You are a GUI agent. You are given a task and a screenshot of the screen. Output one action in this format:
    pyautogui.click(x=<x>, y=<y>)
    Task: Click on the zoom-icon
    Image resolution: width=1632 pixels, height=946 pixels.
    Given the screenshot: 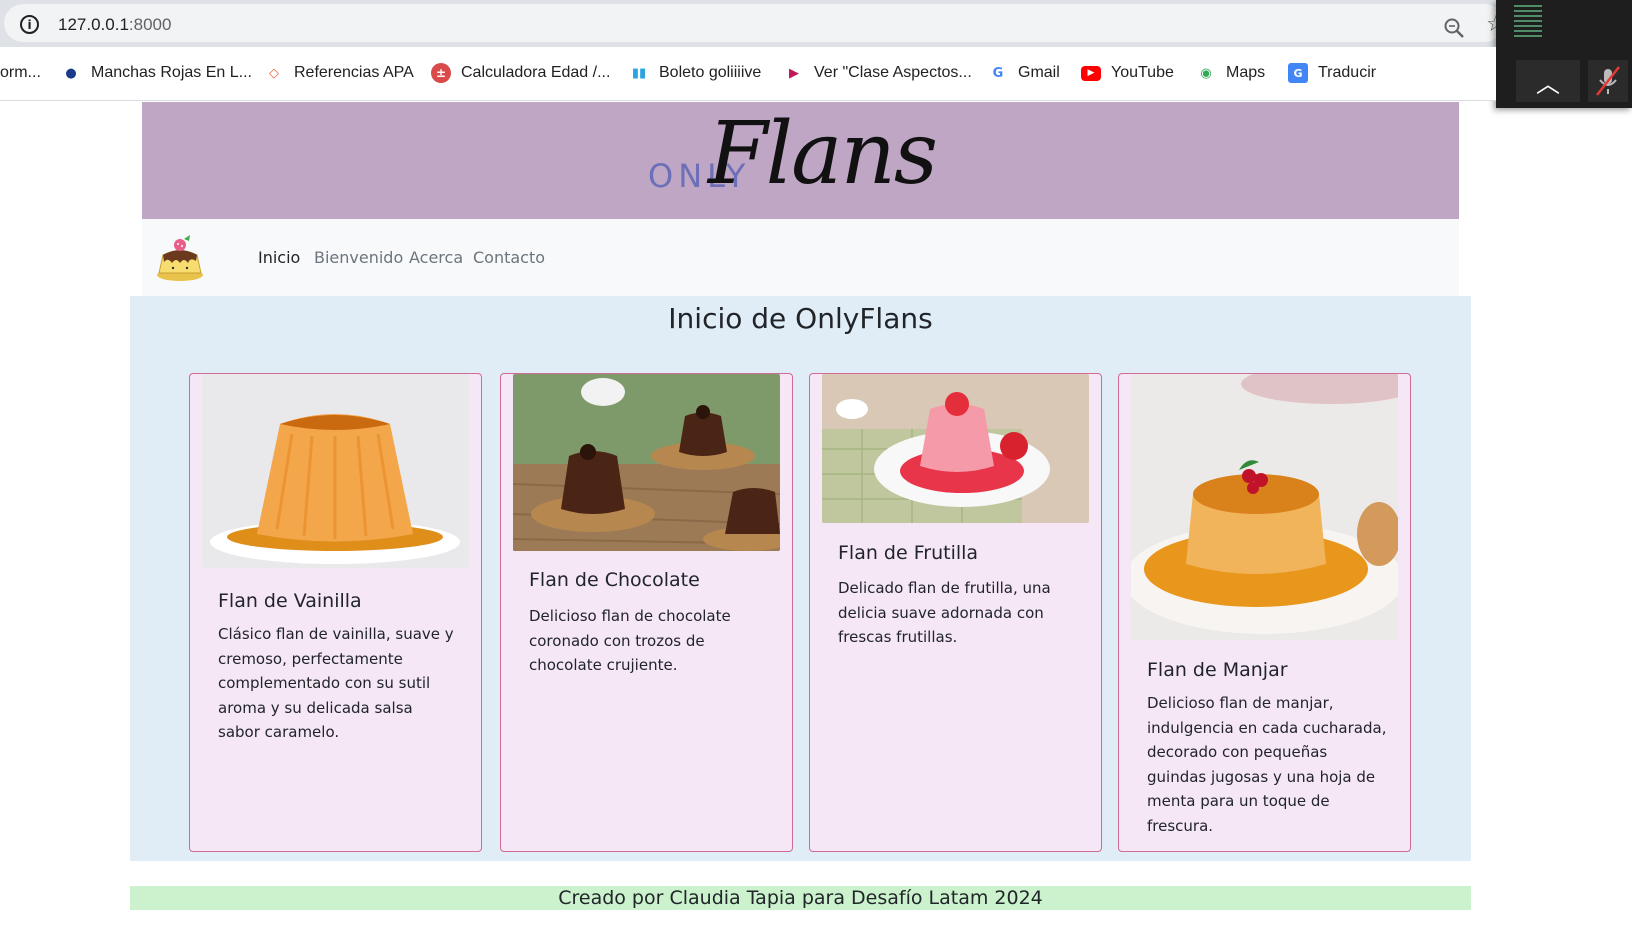 What is the action you would take?
    pyautogui.click(x=1454, y=28)
    